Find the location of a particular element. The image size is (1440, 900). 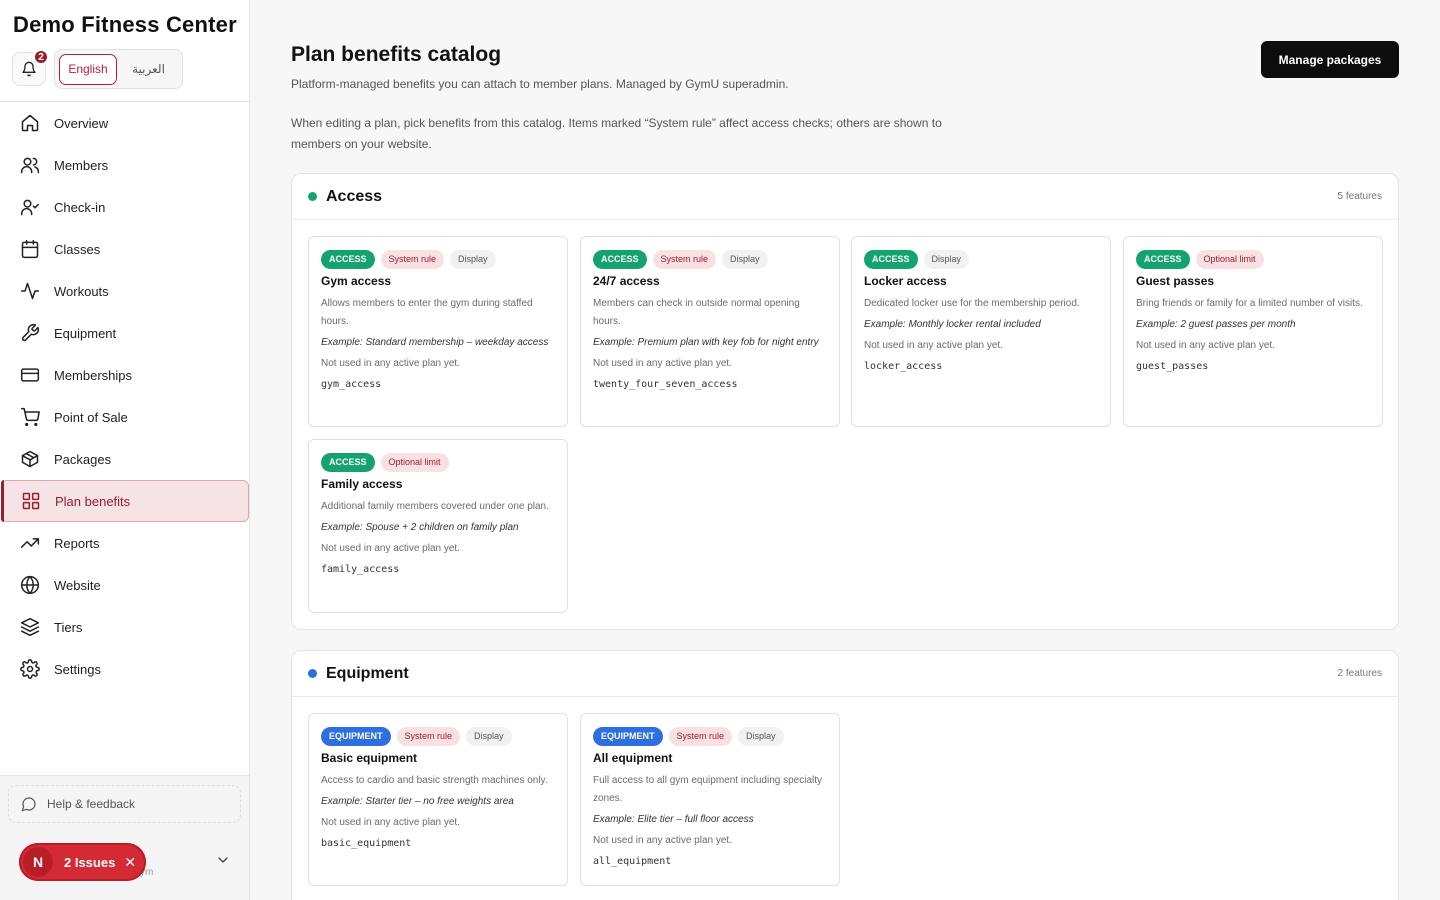

close-icon: ✕ is located at coordinates (130, 862).